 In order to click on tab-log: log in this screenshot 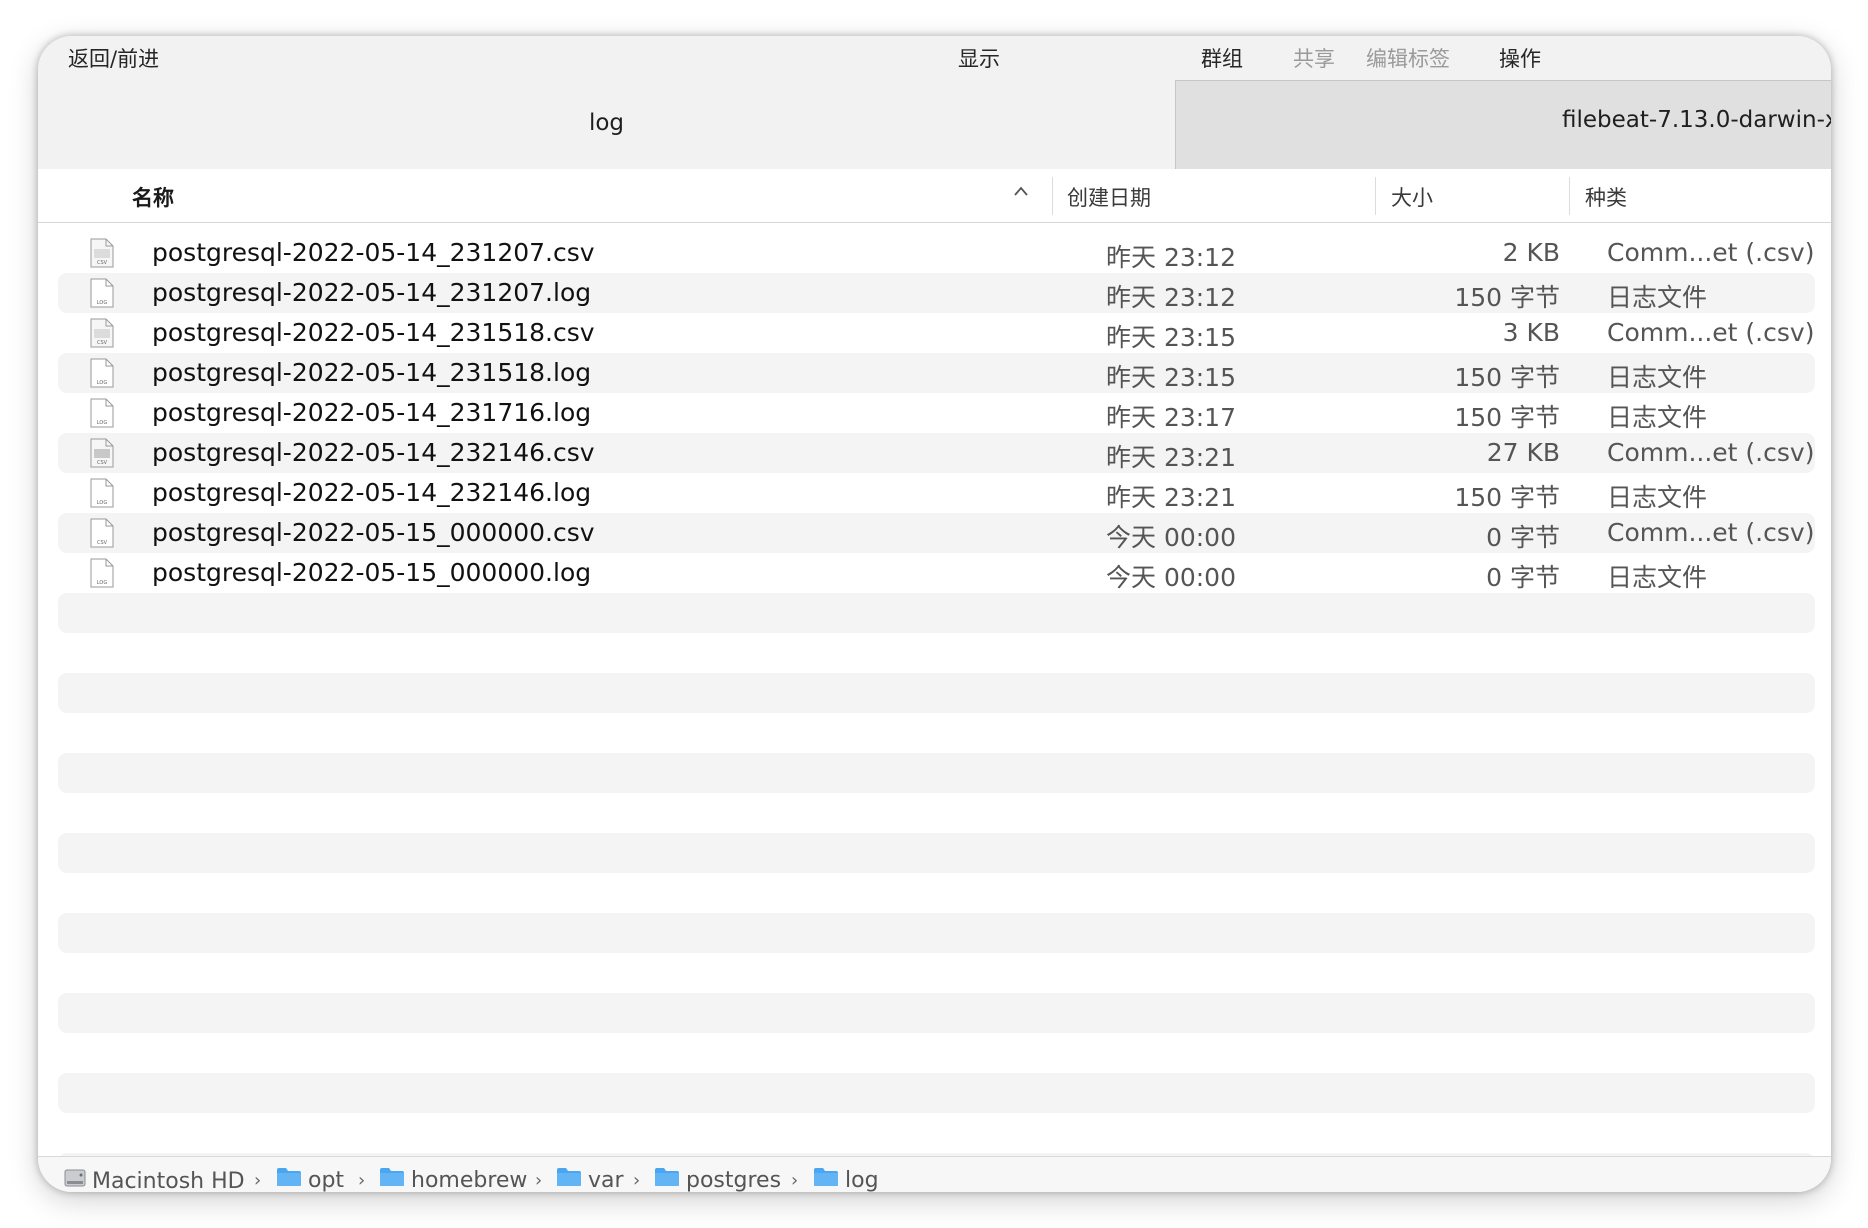, I will do `click(606, 122)`.